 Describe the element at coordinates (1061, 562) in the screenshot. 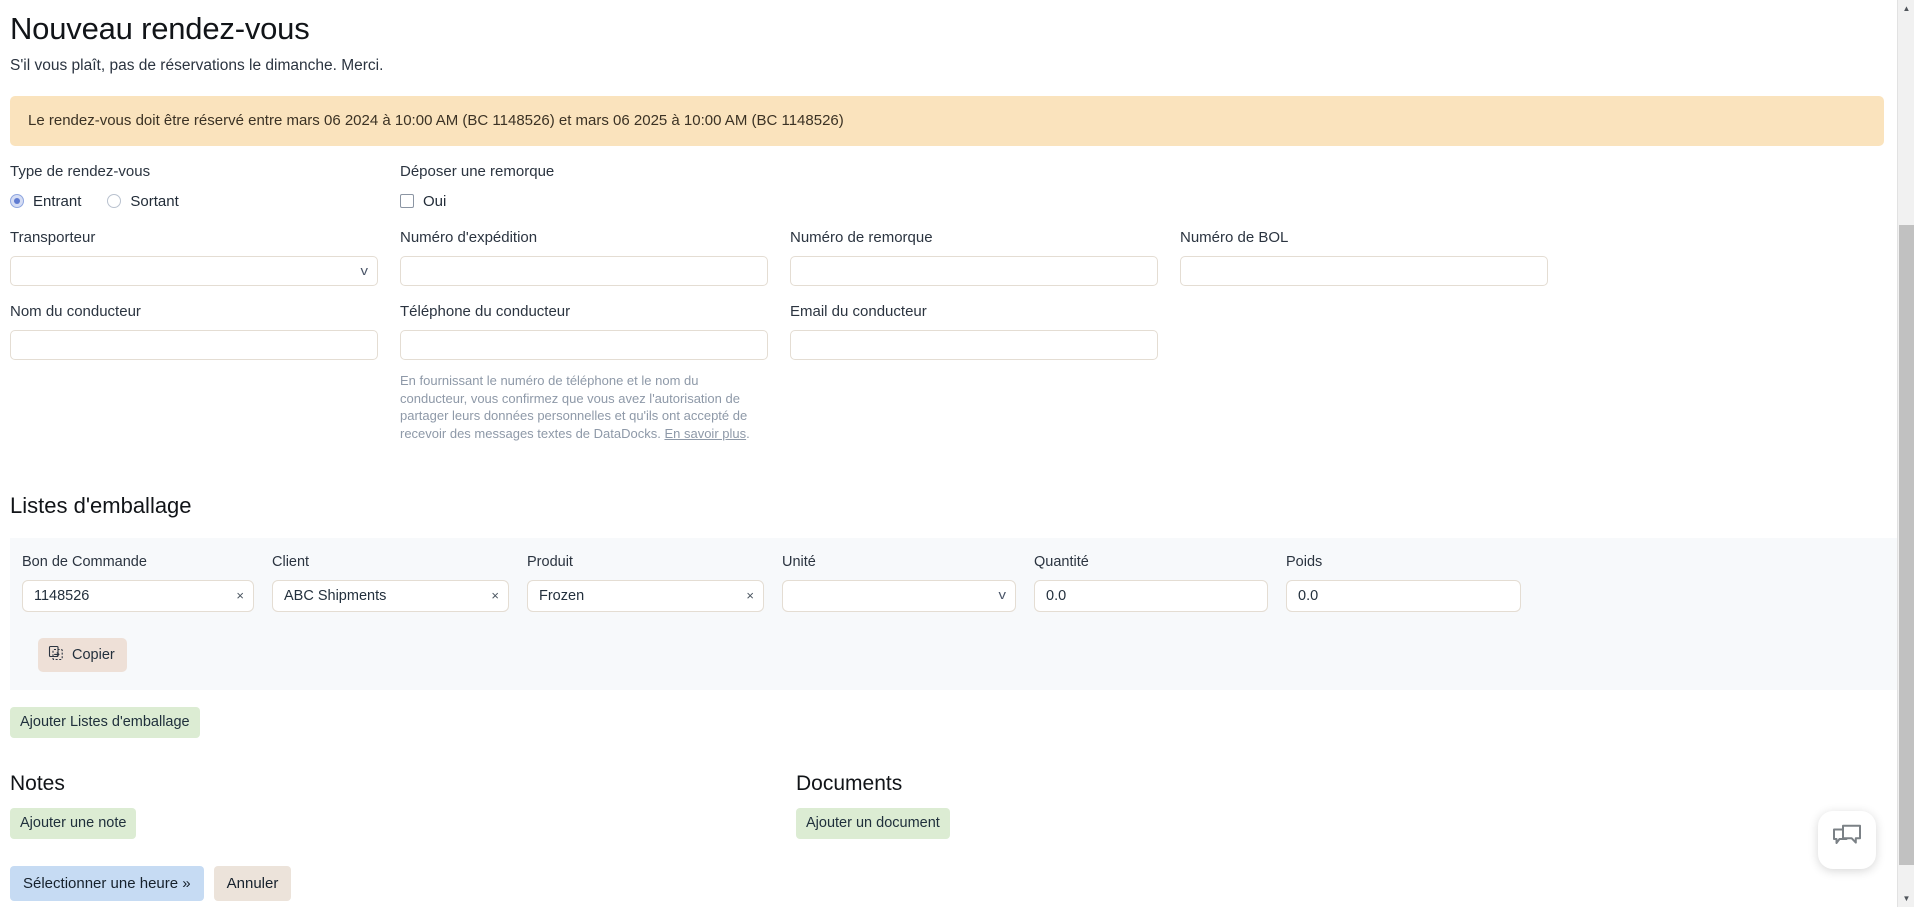

I see `quantity-label: Quantité` at that location.